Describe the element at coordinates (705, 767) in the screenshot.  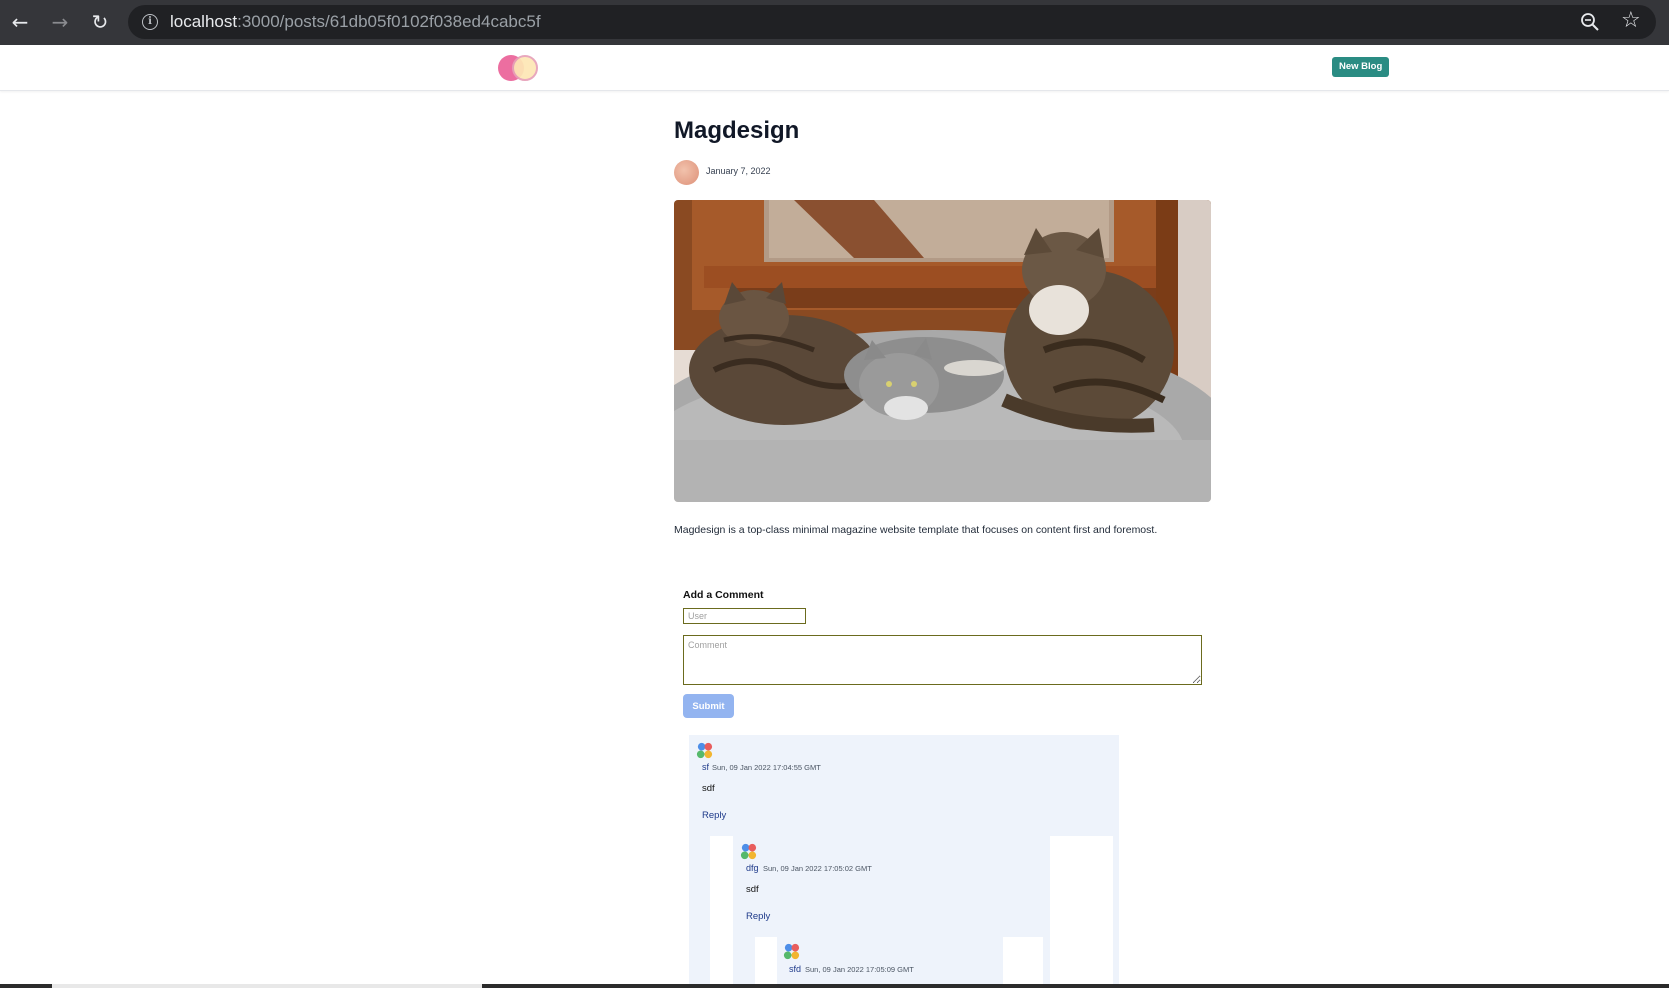
I see `comment-user: sf` at that location.